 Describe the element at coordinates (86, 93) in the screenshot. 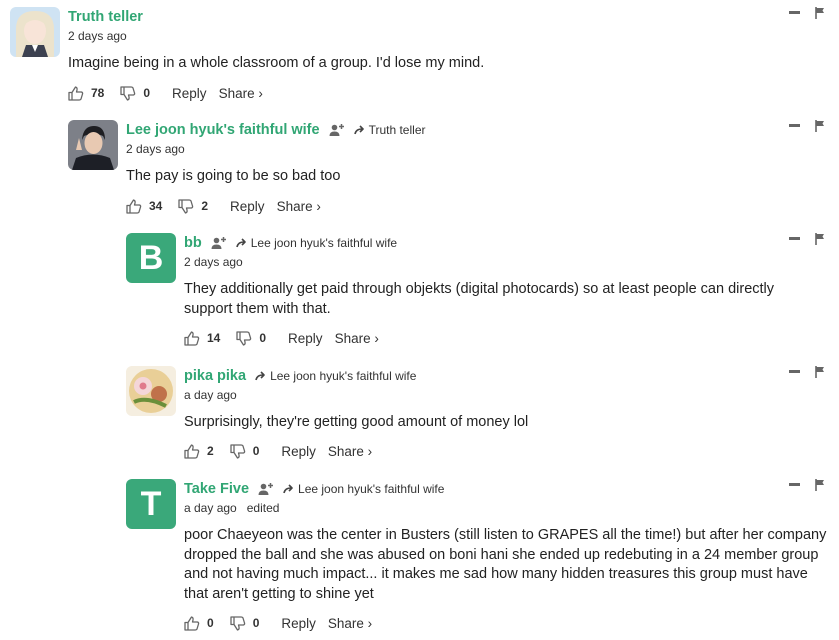

I see `like-button: 78` at that location.